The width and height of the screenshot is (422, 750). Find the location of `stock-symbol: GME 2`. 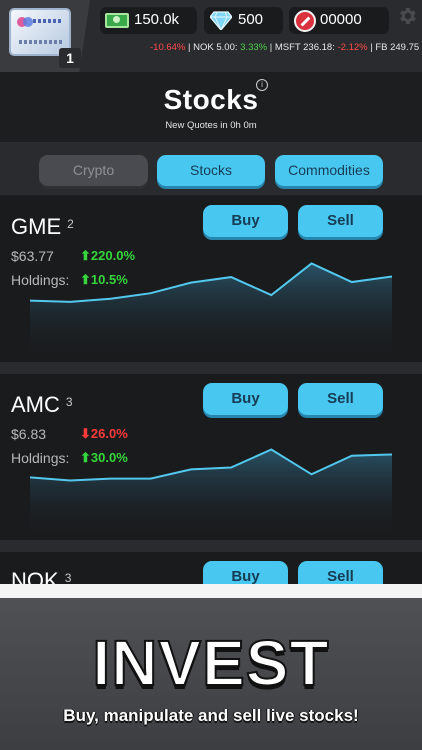

stock-symbol: GME 2 is located at coordinates (42, 226).